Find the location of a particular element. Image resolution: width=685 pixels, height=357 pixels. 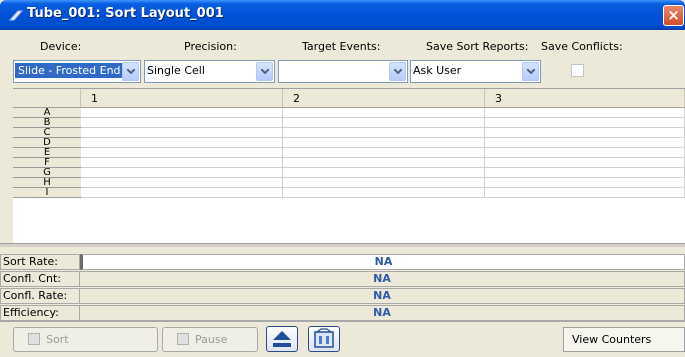

grid-cell-f1 is located at coordinates (182, 163).